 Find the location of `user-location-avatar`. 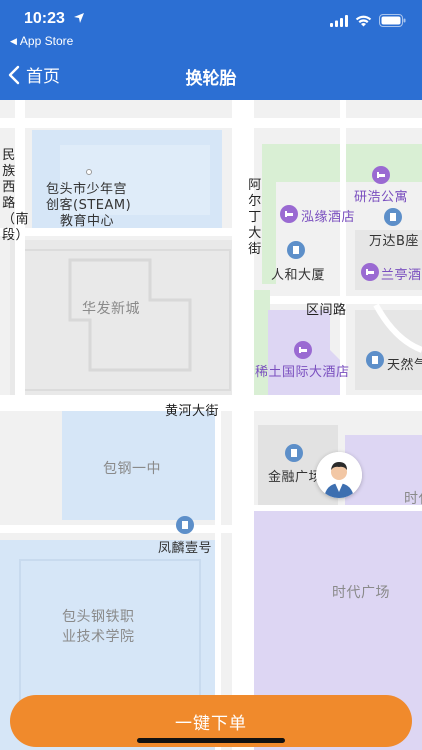

user-location-avatar is located at coordinates (339, 475).